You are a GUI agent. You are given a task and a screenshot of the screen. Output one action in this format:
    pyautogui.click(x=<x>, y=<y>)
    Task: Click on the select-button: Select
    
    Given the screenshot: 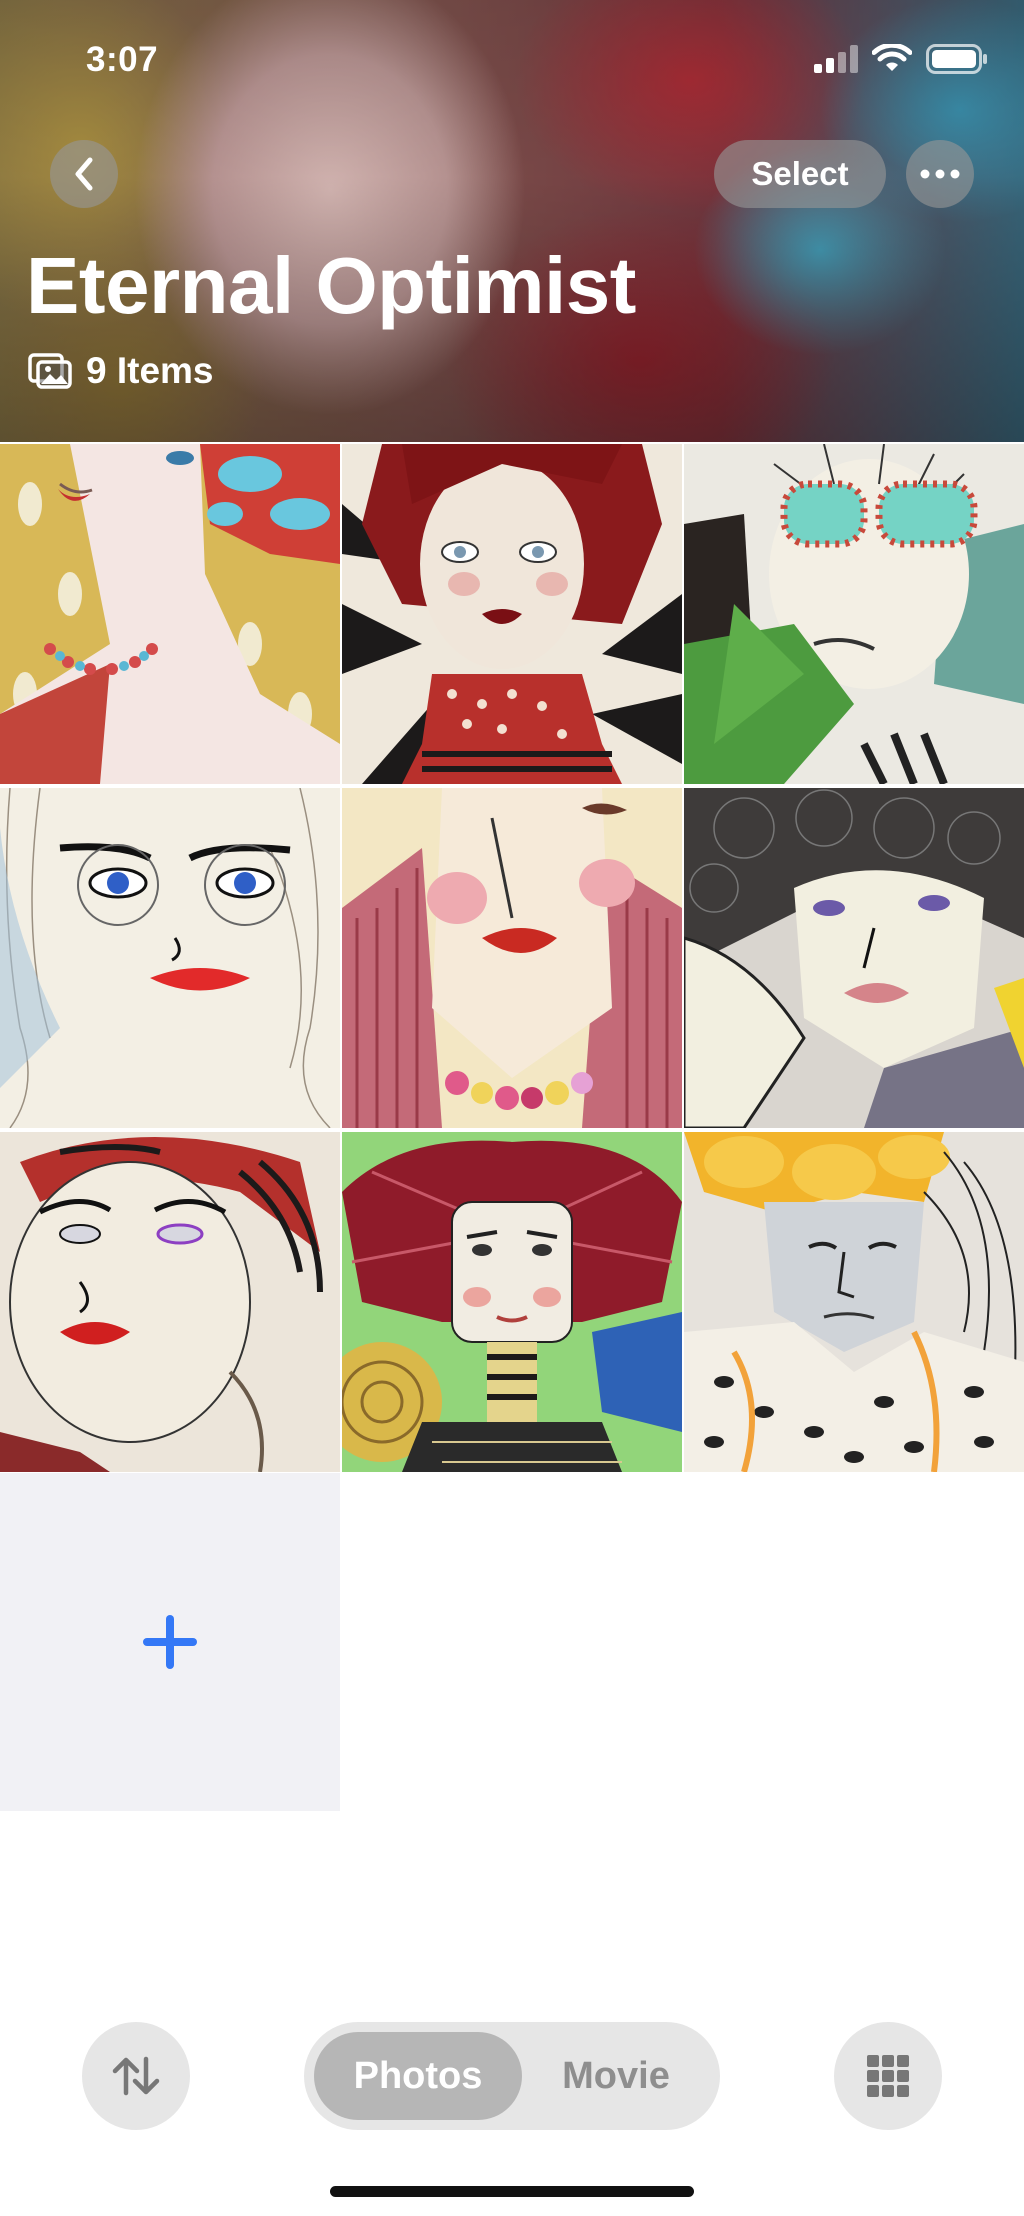 What is the action you would take?
    pyautogui.click(x=800, y=174)
    